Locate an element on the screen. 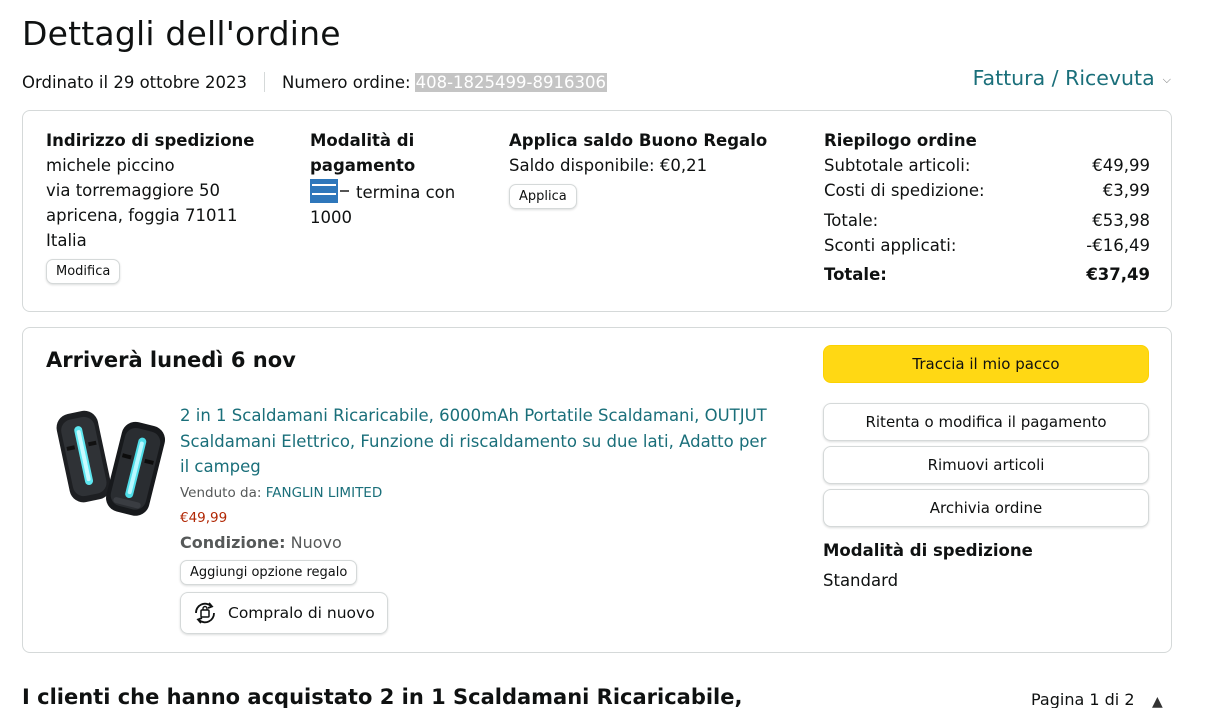  gift-card-balance-text: Saldo disponibile: €0,21 is located at coordinates (608, 165).